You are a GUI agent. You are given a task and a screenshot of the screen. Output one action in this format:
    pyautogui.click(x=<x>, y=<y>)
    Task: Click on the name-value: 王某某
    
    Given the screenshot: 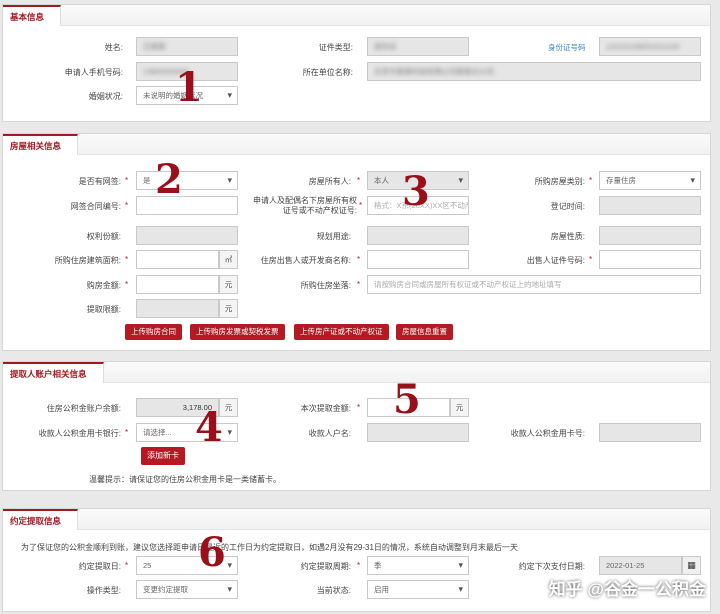 What is the action you would take?
    pyautogui.click(x=154, y=46)
    